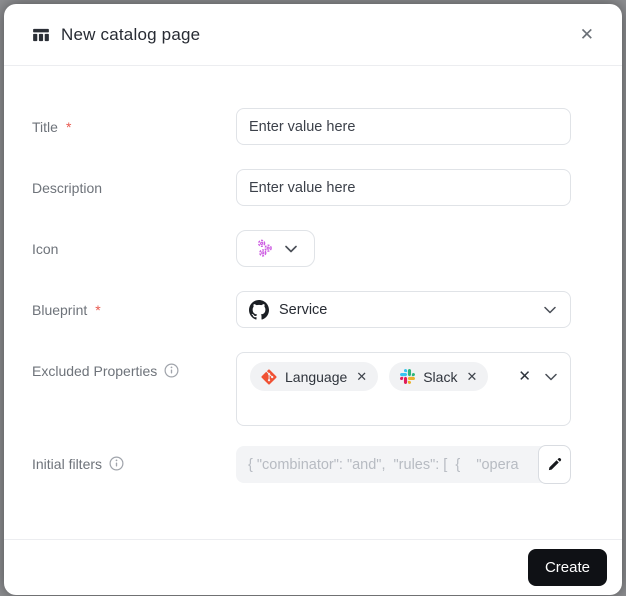  I want to click on excluded-properties-label: Excluded Properties, so click(95, 370).